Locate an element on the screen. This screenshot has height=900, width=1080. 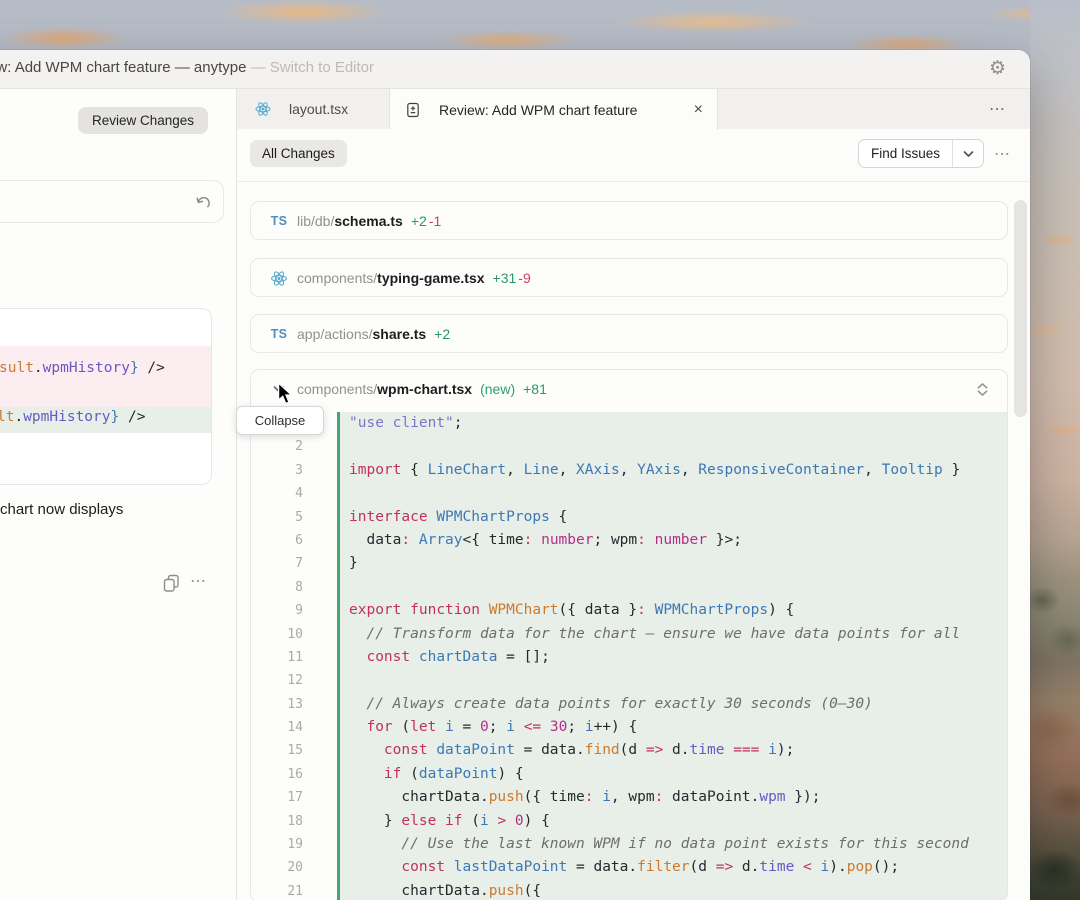
undo-icon is located at coordinates (203, 202).